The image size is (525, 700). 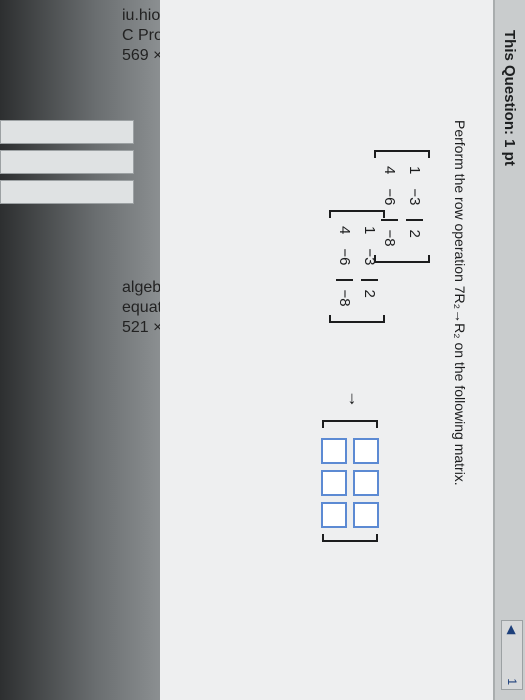 I want to click on question-header: This Question: 1 pt ◀ 1, so click(x=509, y=350).